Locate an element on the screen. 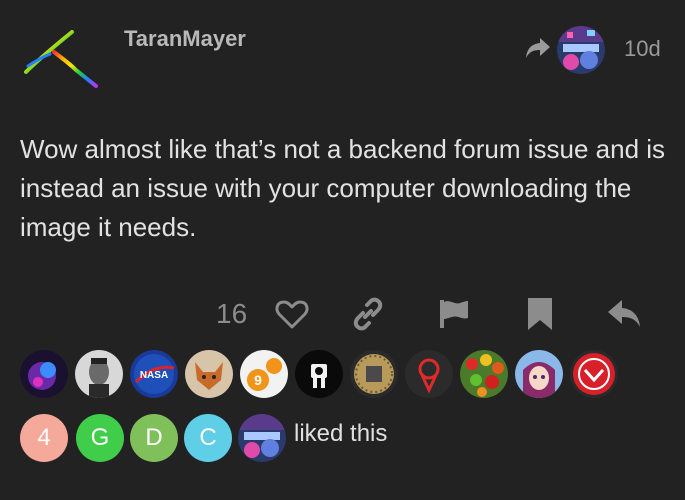  liker-avatar-badge is located at coordinates (594, 374).